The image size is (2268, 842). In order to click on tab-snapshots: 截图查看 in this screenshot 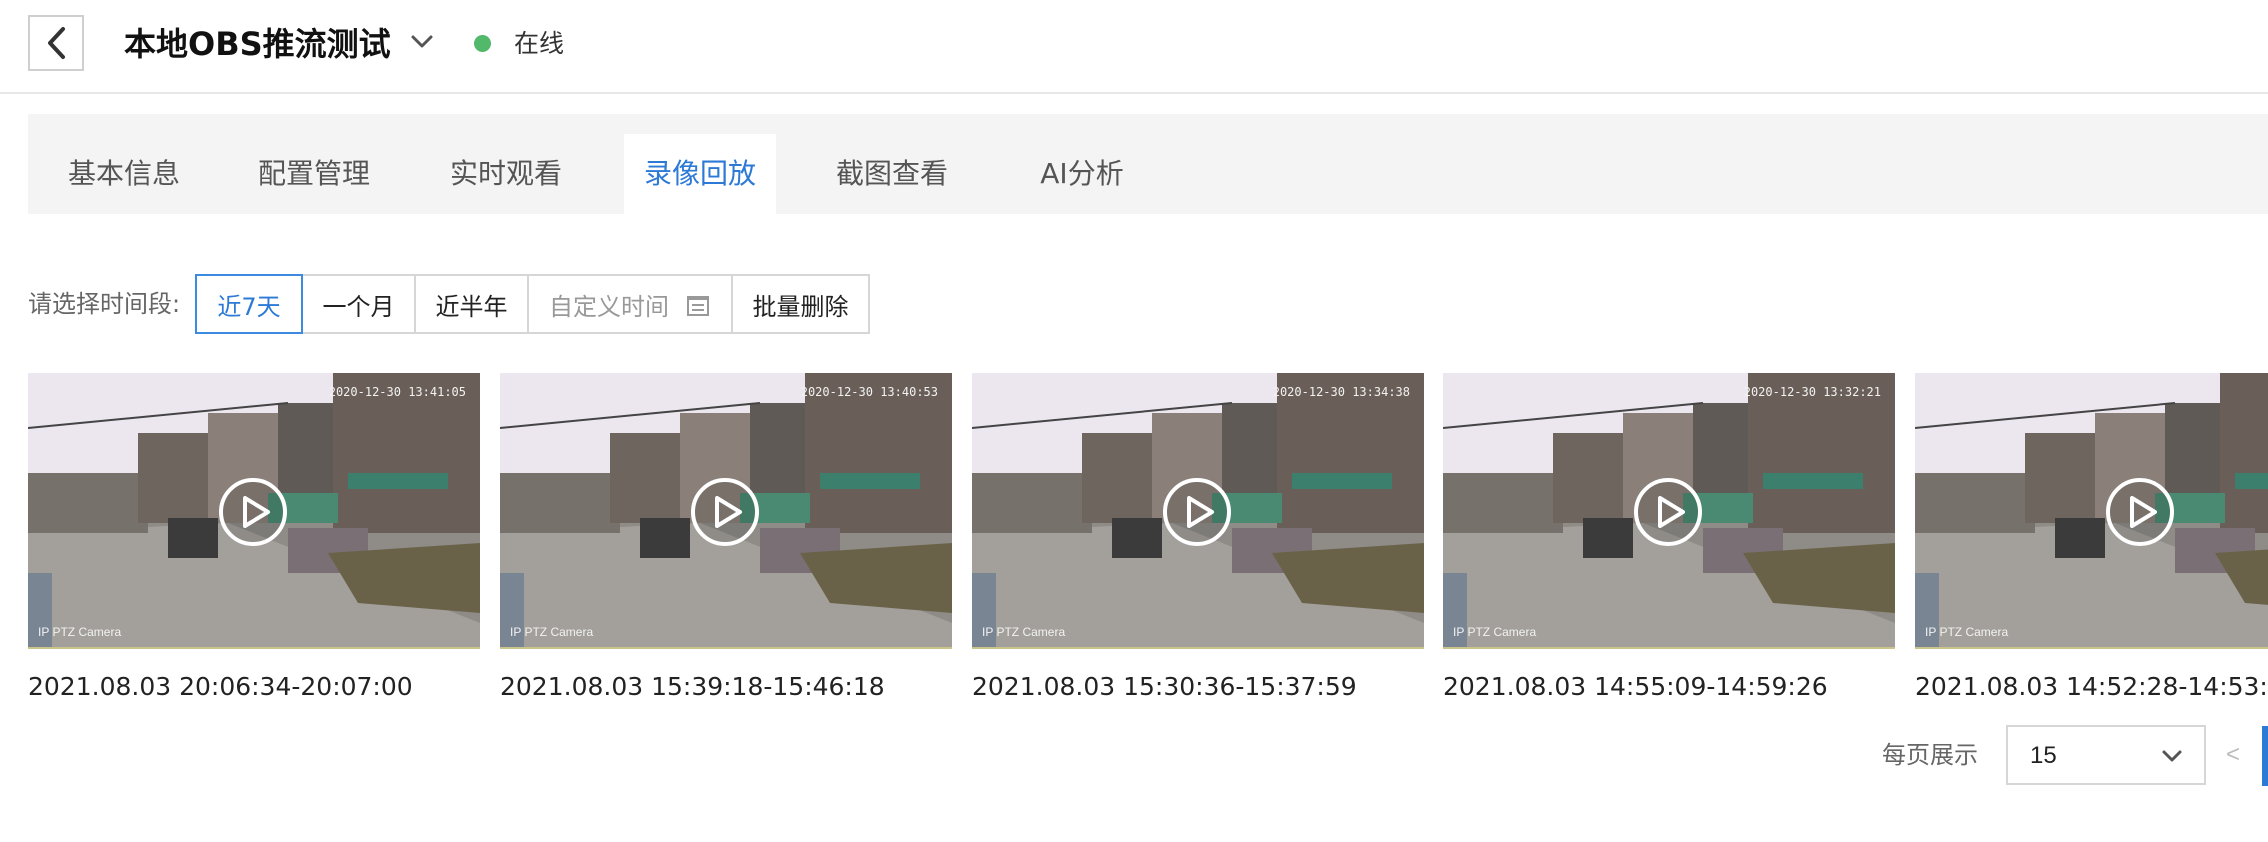, I will do `click(892, 174)`.